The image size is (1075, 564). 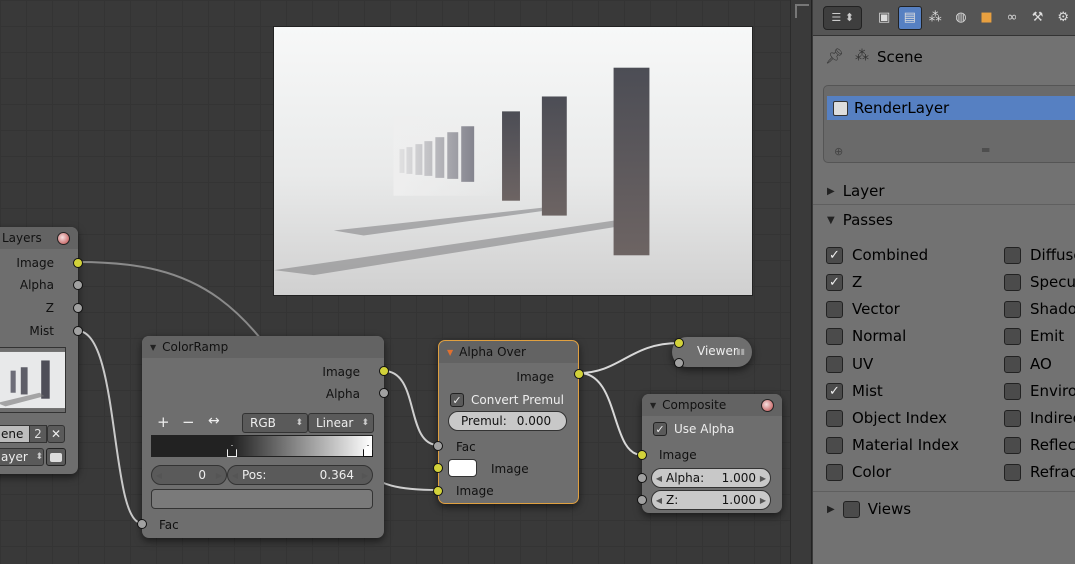 What do you see at coordinates (39, 238) in the screenshot?
I see `render-layers-header: Layers` at bounding box center [39, 238].